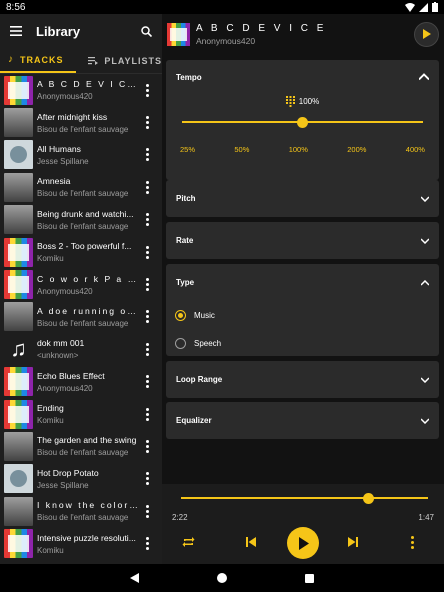  Describe the element at coordinates (81, 479) in the screenshot. I see `track-row: Hot Drop Potato Jesse Spillane` at that location.